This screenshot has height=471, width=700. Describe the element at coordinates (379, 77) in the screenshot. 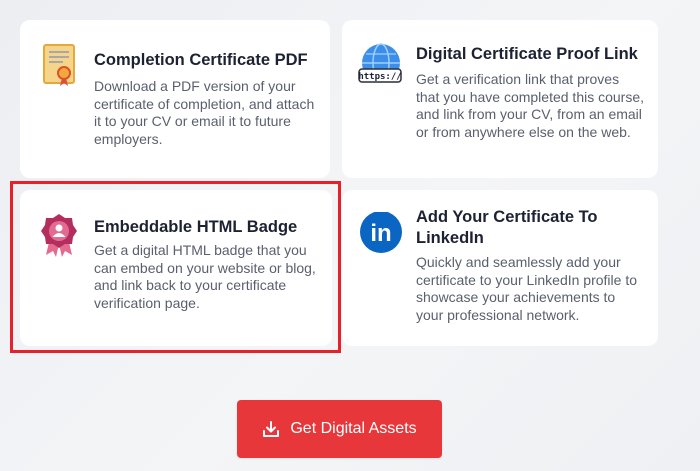

I see `svg-text: https://` at that location.